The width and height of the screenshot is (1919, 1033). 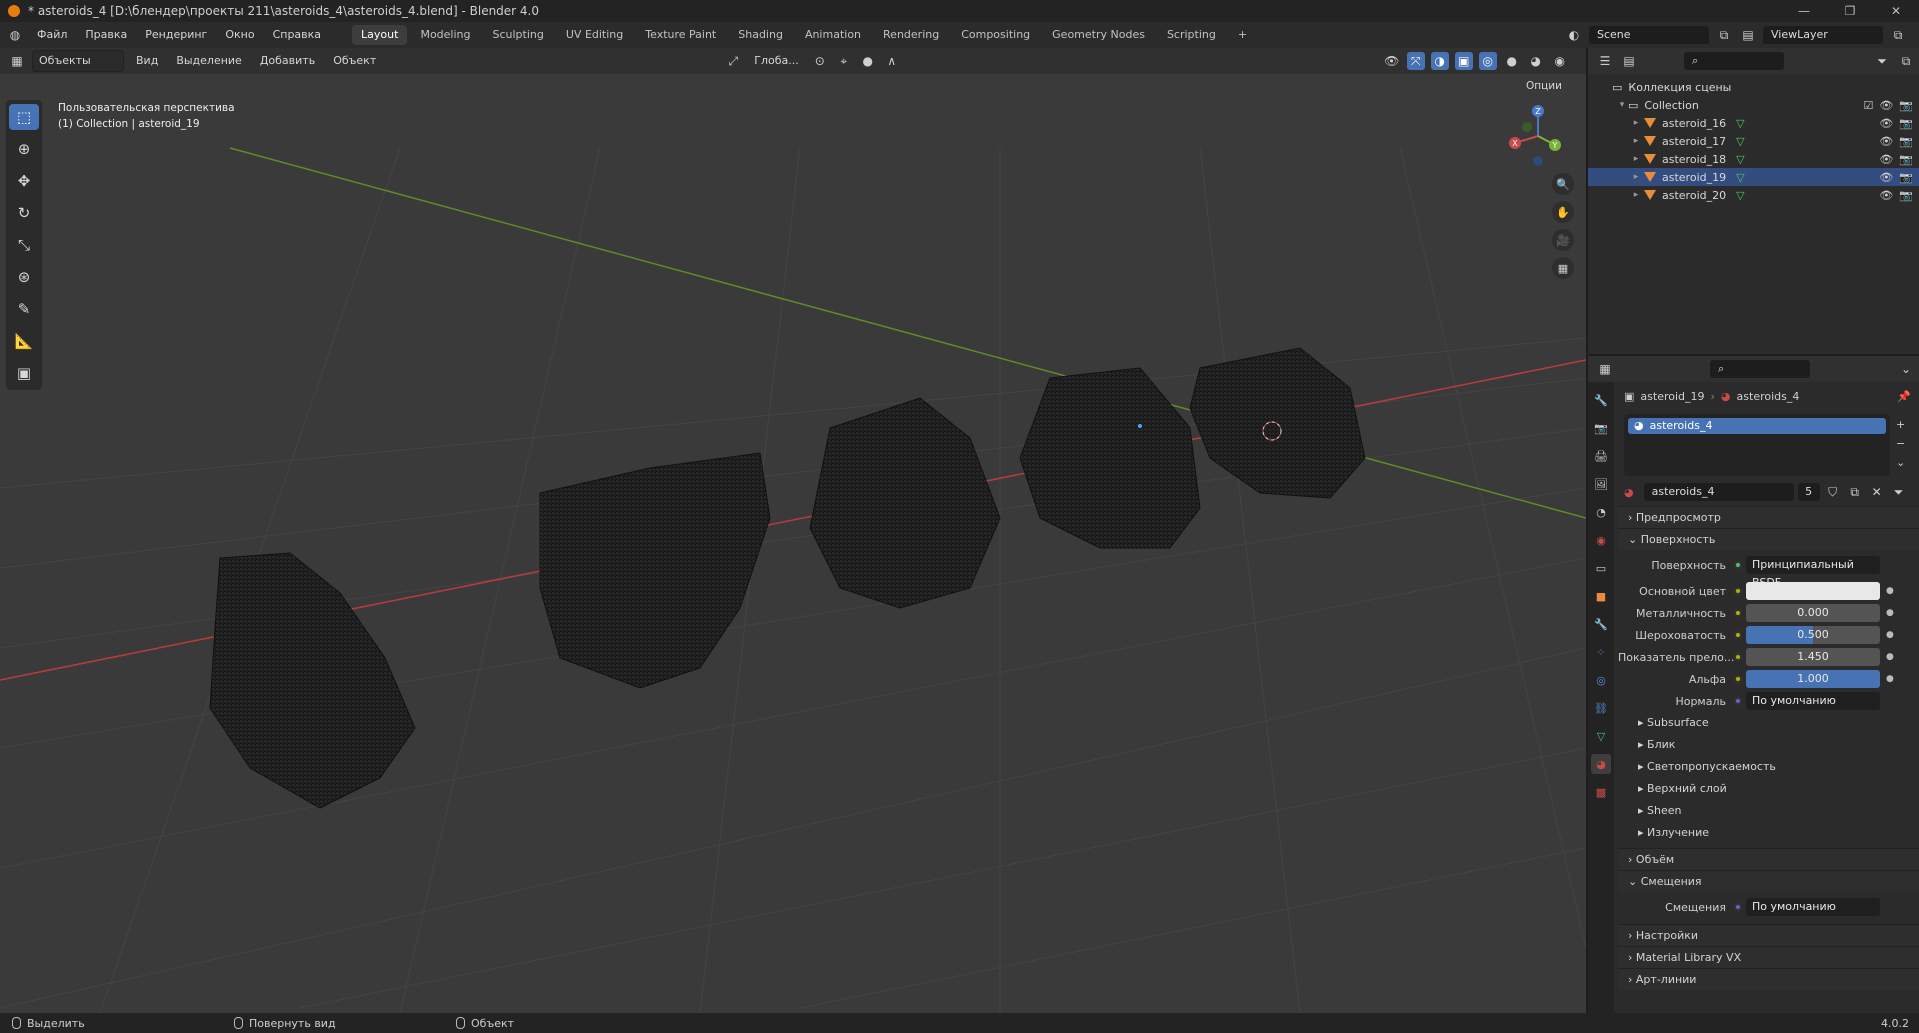 I want to click on menu-view: Вид, so click(x=147, y=61).